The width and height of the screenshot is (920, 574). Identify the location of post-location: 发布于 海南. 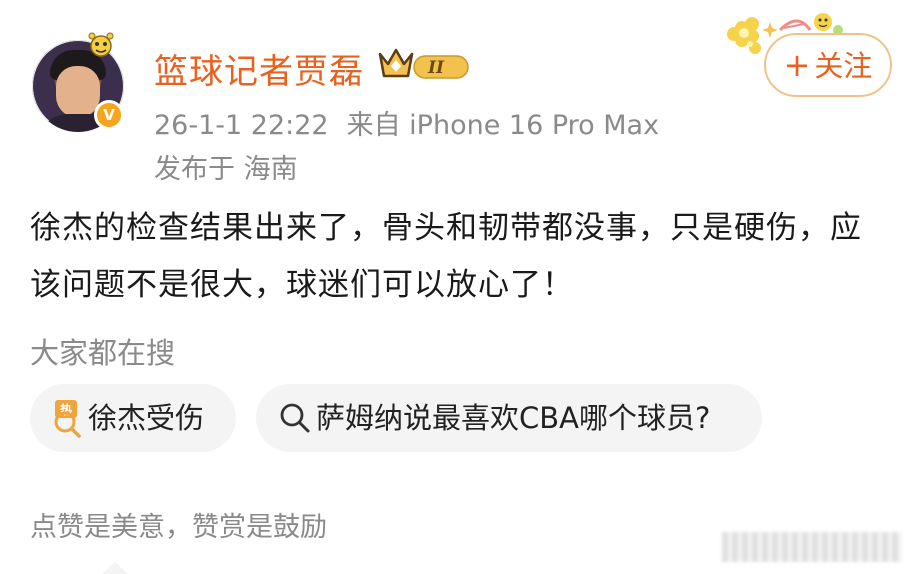
(226, 169).